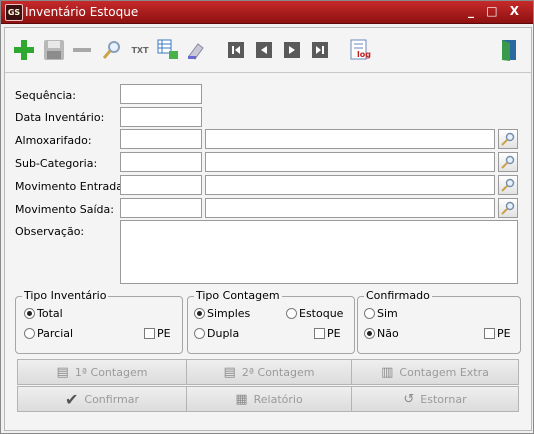 This screenshot has width=534, height=434. What do you see at coordinates (443, 399) in the screenshot?
I see `estornar-label: Estornar` at bounding box center [443, 399].